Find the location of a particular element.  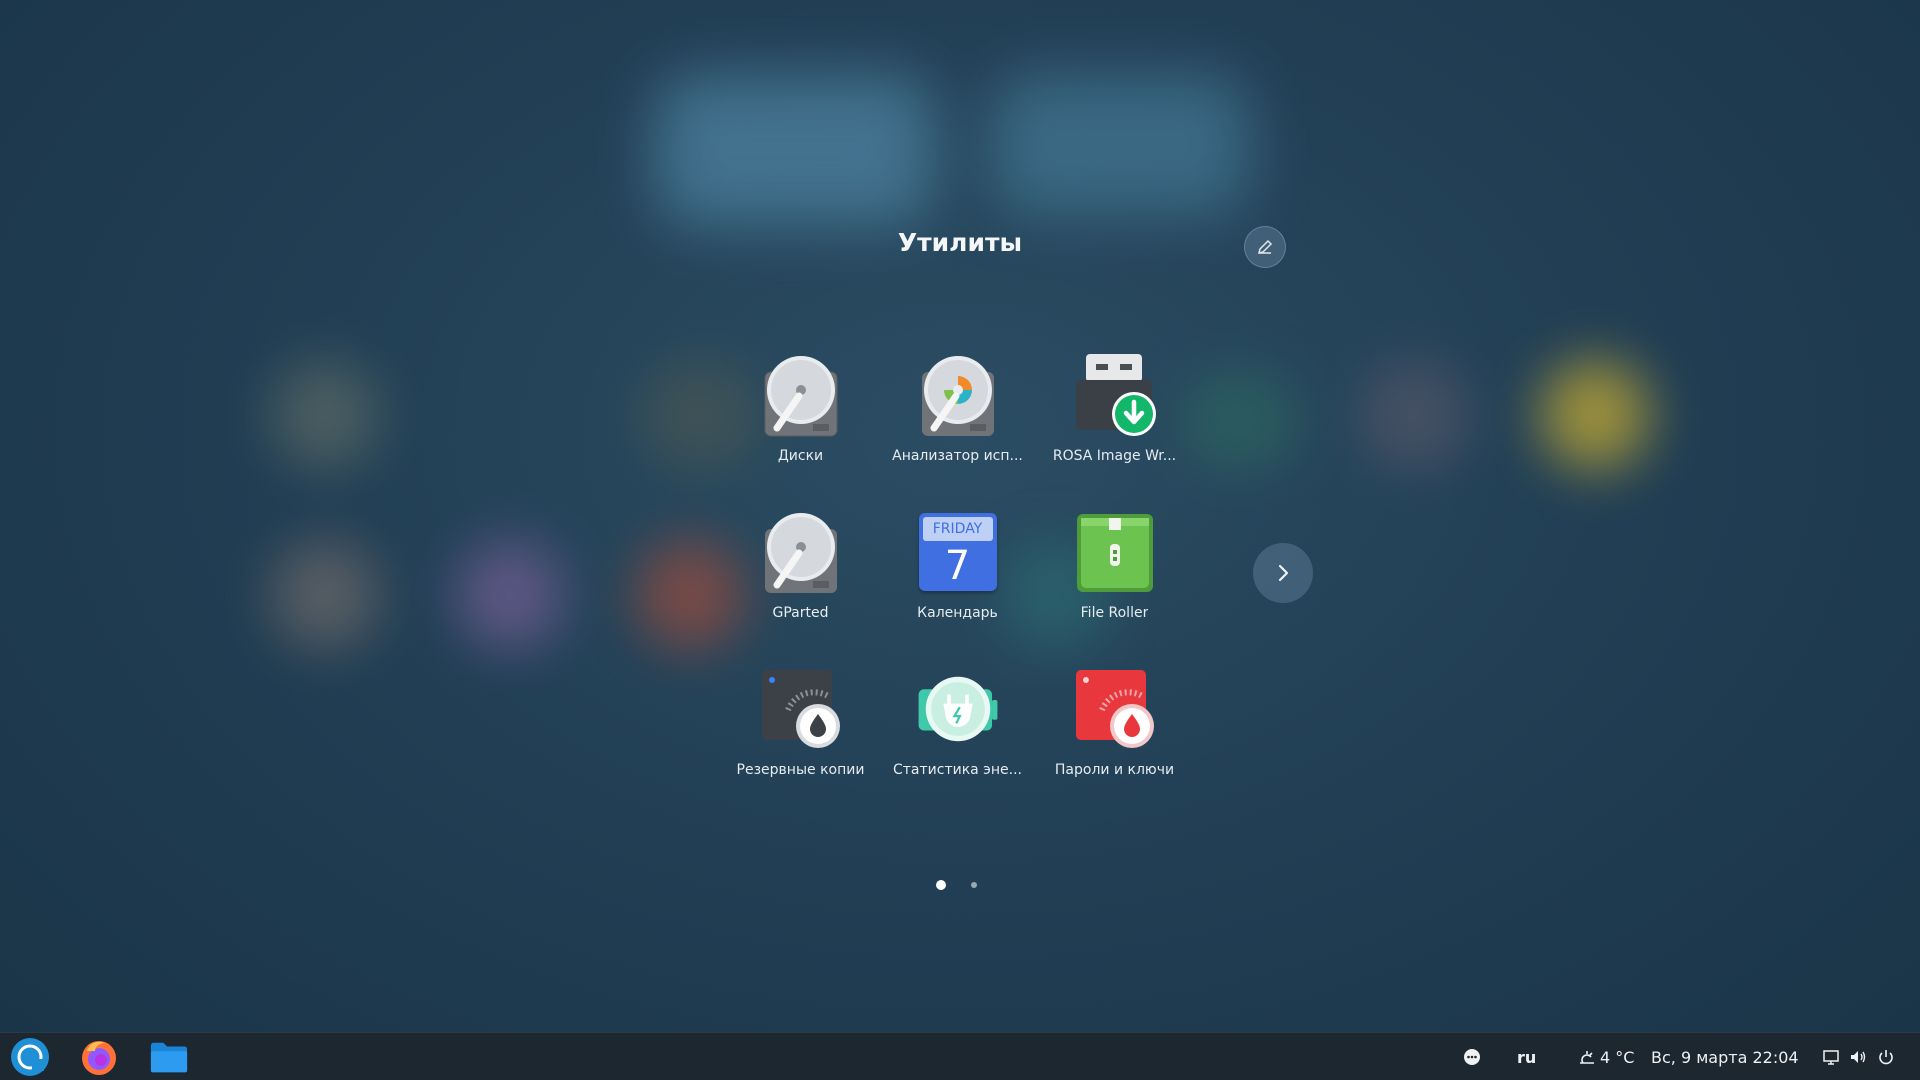

network-icon is located at coordinates (1831, 1057).